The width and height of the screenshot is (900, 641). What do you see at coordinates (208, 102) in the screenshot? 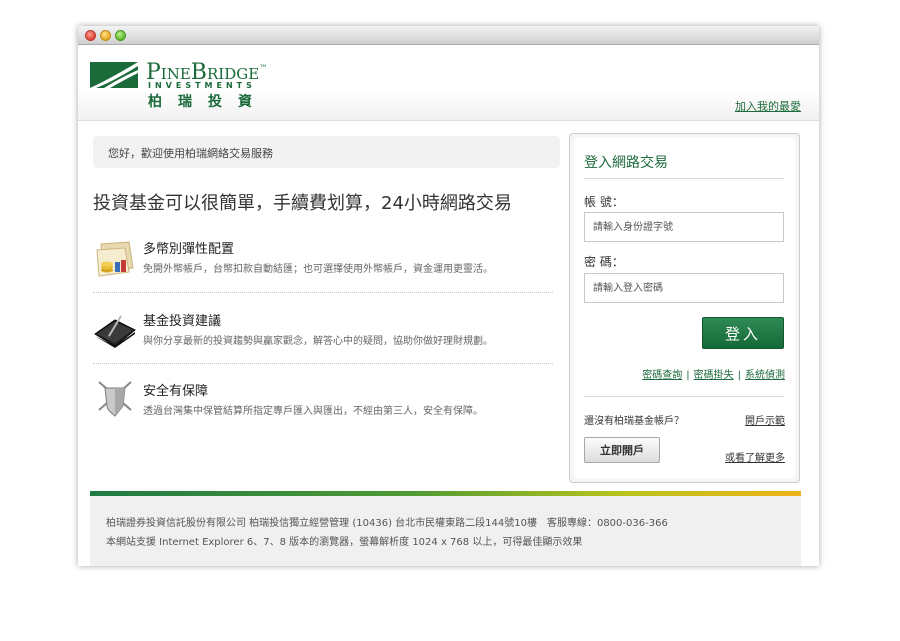
I see `logo-chinese-name: 柏瑞投資` at bounding box center [208, 102].